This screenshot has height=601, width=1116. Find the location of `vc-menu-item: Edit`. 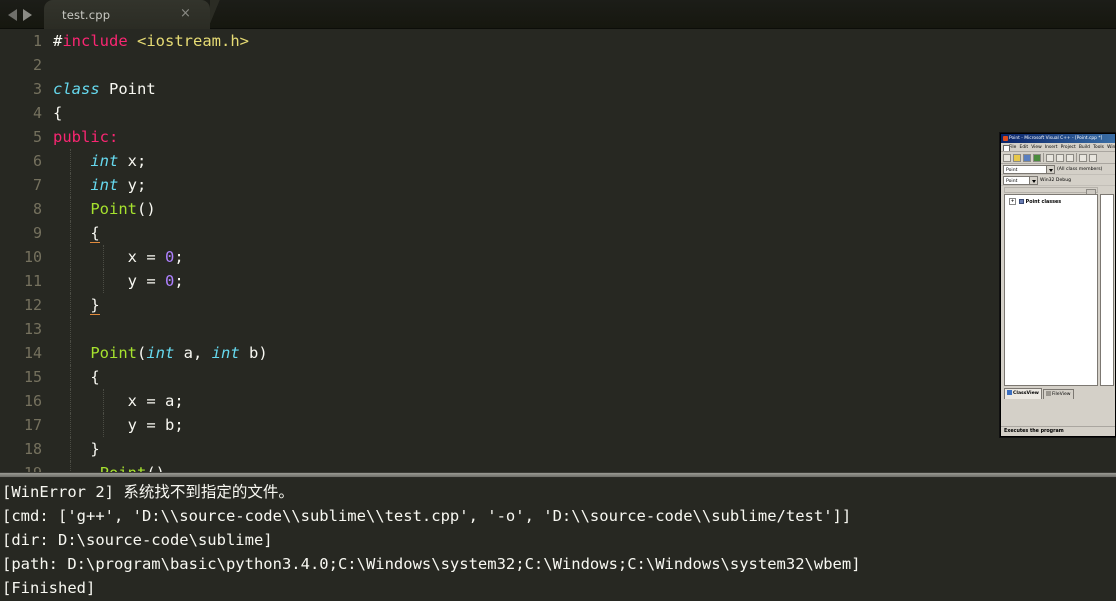

vc-menu-item: Edit is located at coordinates (1024, 147).